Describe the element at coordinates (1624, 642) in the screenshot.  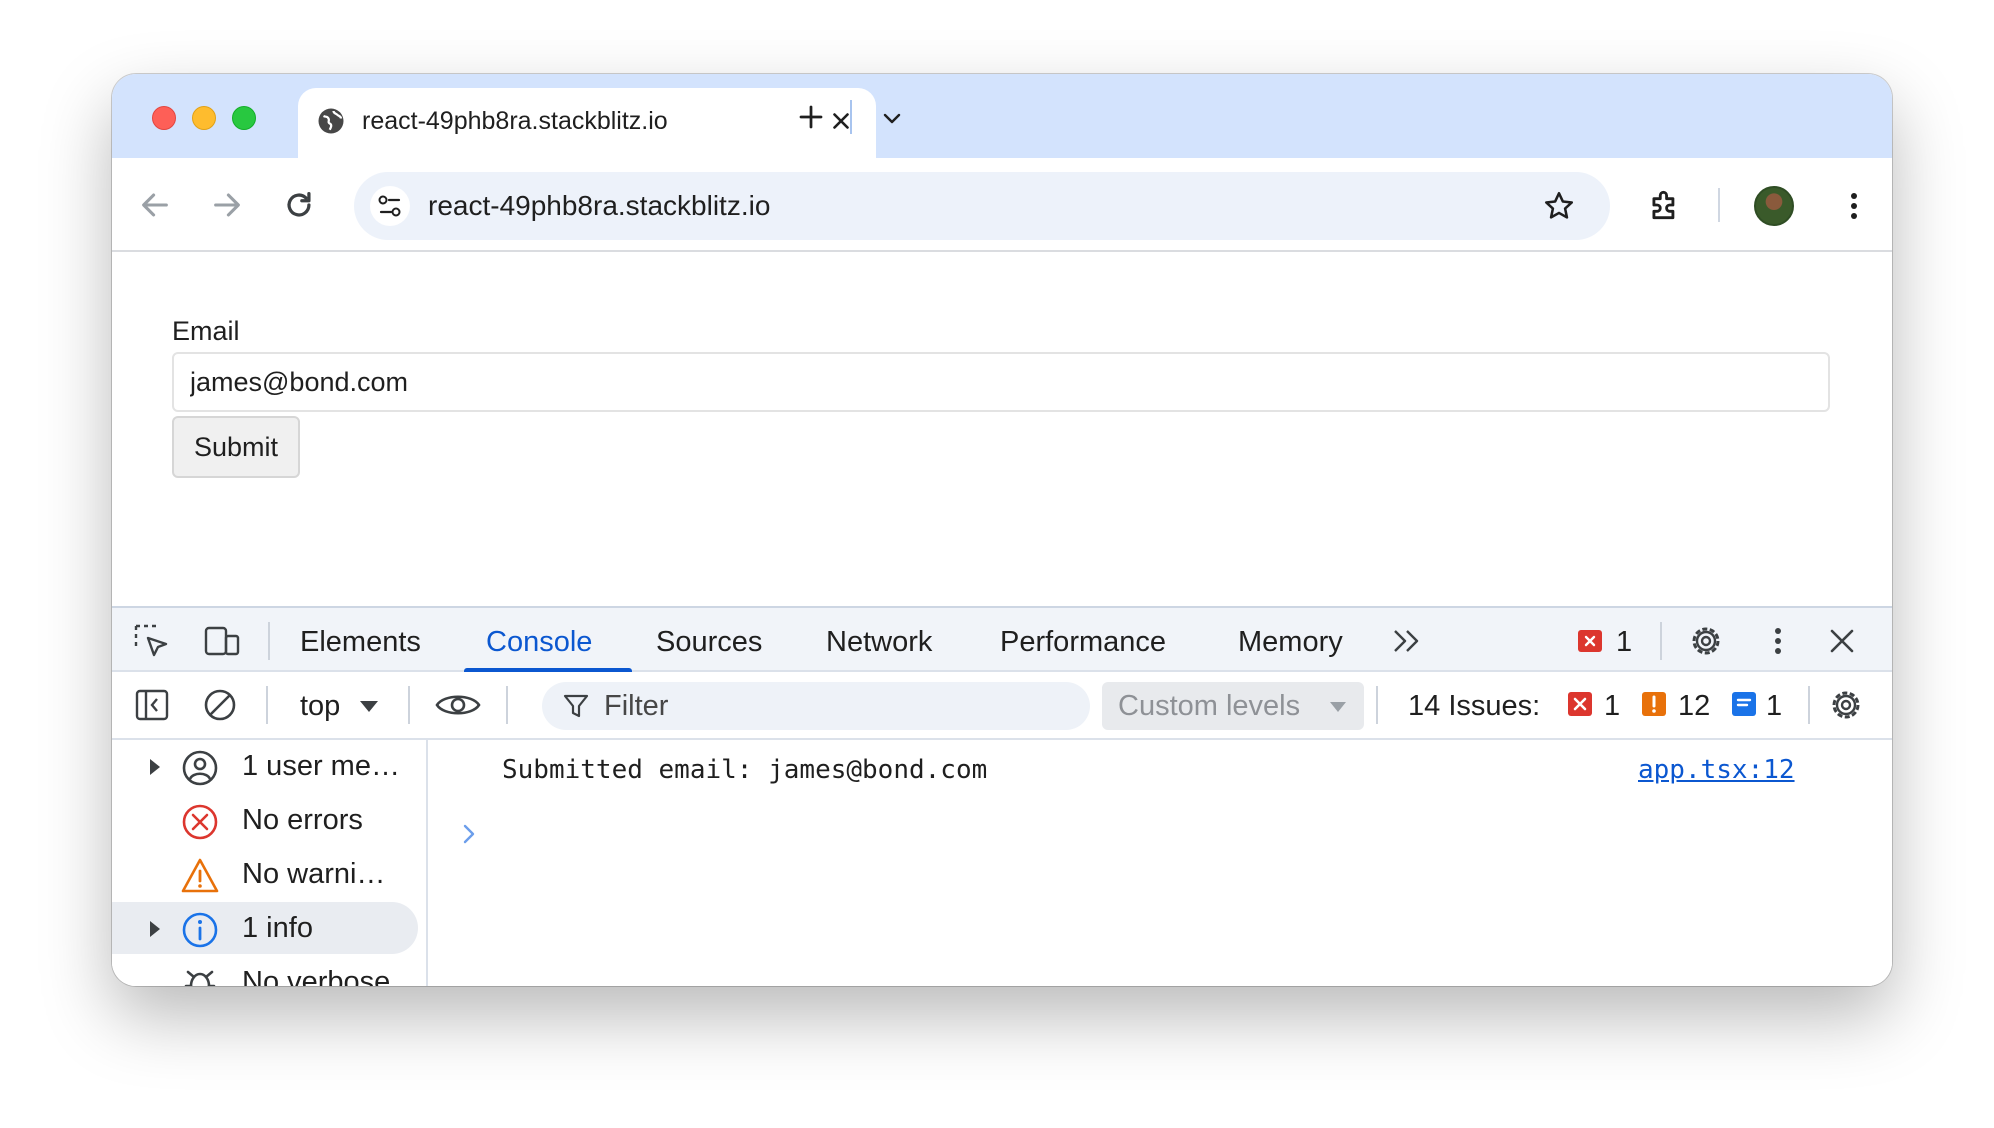
I see `error-count: 1` at that location.